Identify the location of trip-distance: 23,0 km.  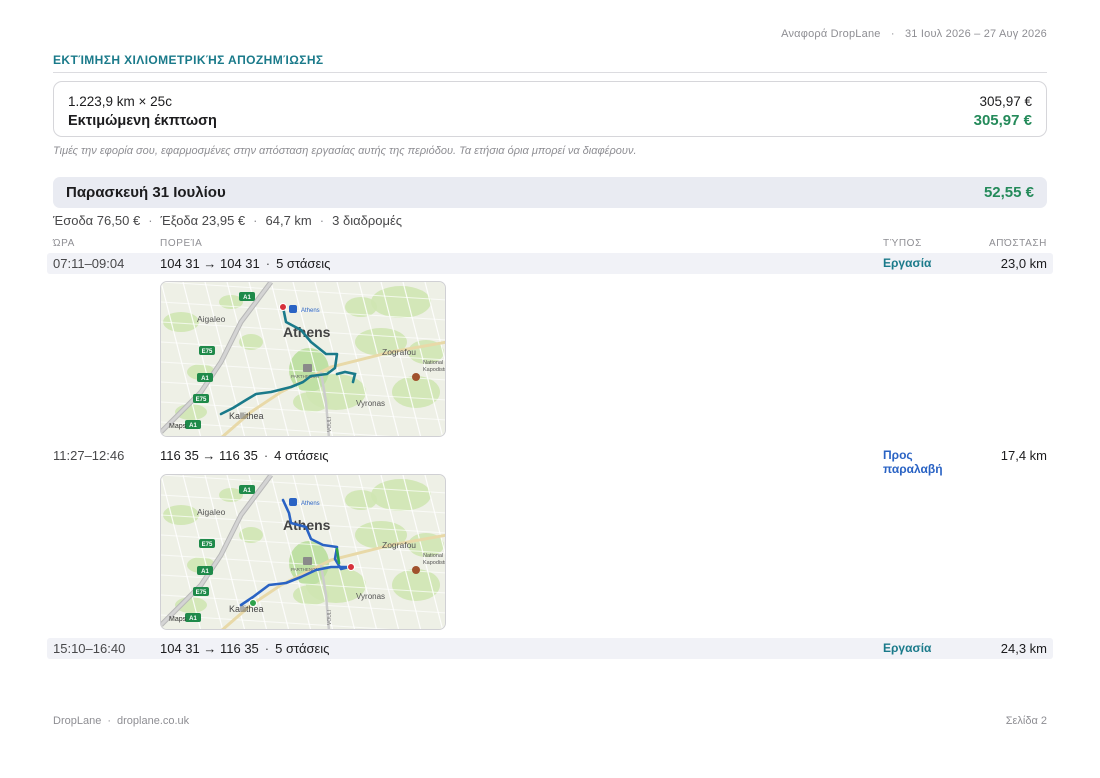
(1023, 263).